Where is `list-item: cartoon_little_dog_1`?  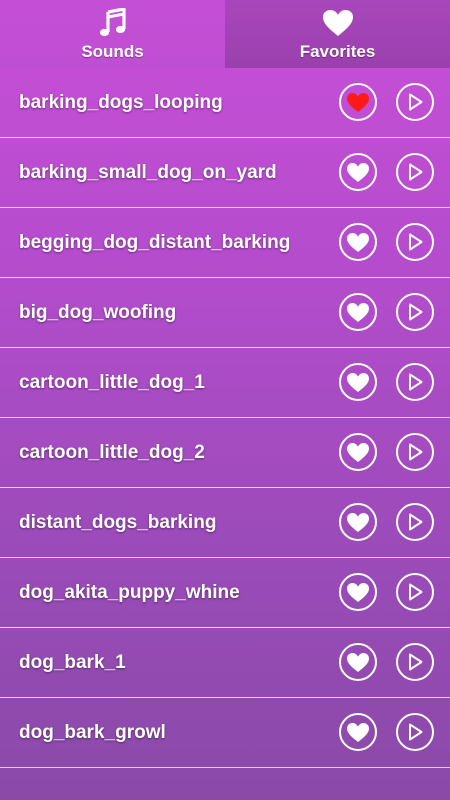 list-item: cartoon_little_dog_1 is located at coordinates (225, 383).